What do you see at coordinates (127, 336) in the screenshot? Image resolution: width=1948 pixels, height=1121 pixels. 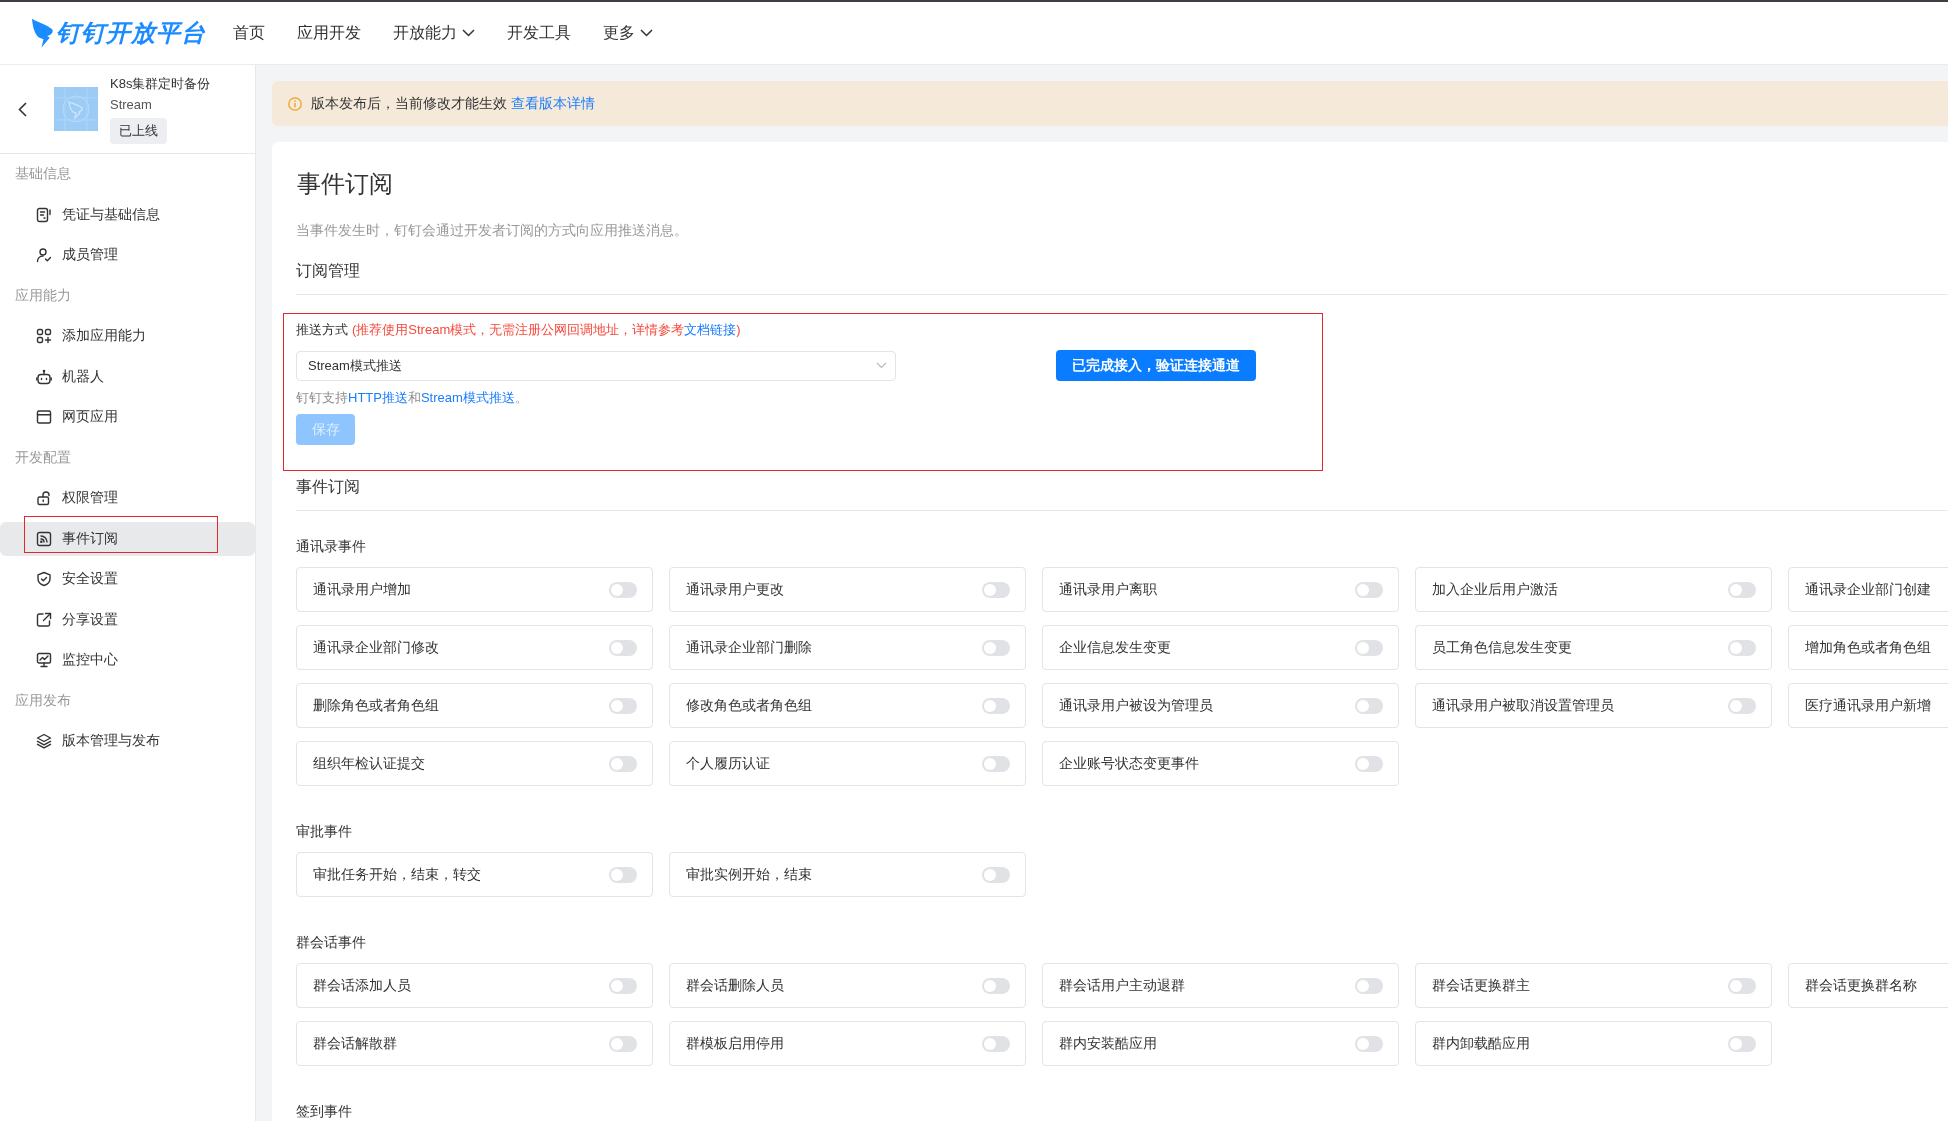 I see `sidebar-item: 添加应用能力` at bounding box center [127, 336].